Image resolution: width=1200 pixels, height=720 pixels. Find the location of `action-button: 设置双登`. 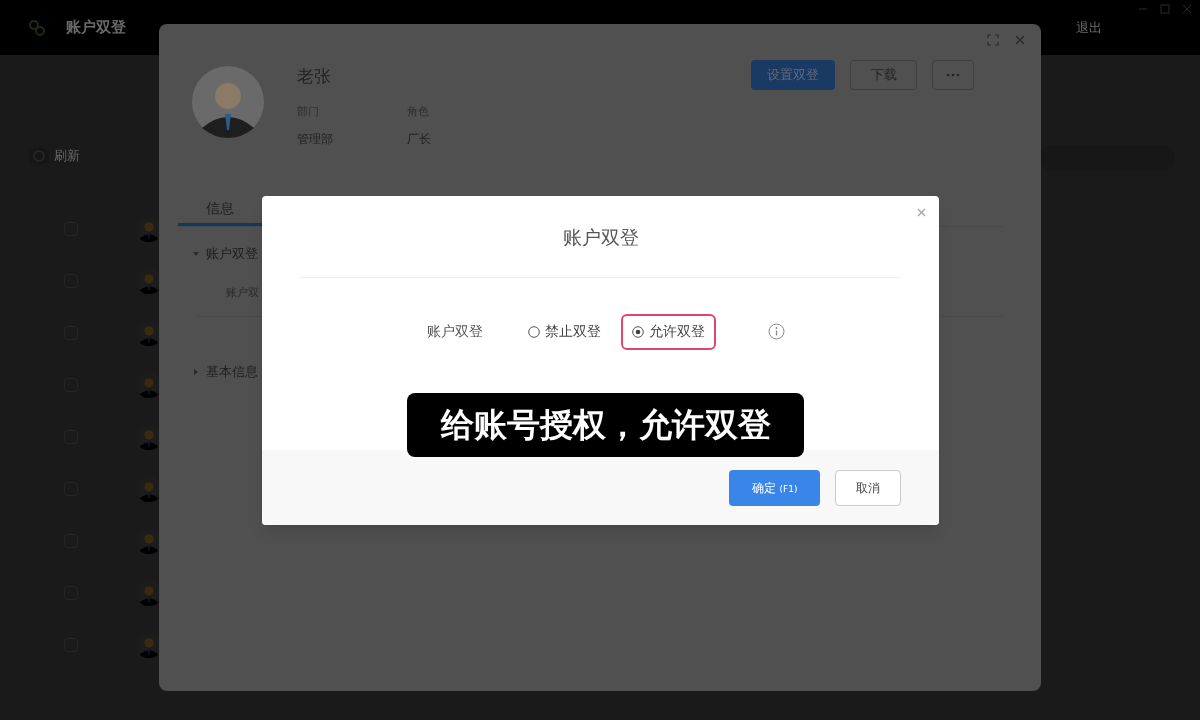

action-button: 设置双登 is located at coordinates (793, 75).